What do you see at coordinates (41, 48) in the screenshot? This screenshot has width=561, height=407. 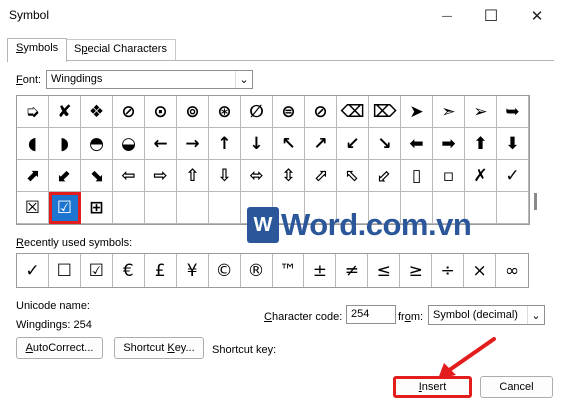 I see `tab-symbols-label: ymbols` at bounding box center [41, 48].